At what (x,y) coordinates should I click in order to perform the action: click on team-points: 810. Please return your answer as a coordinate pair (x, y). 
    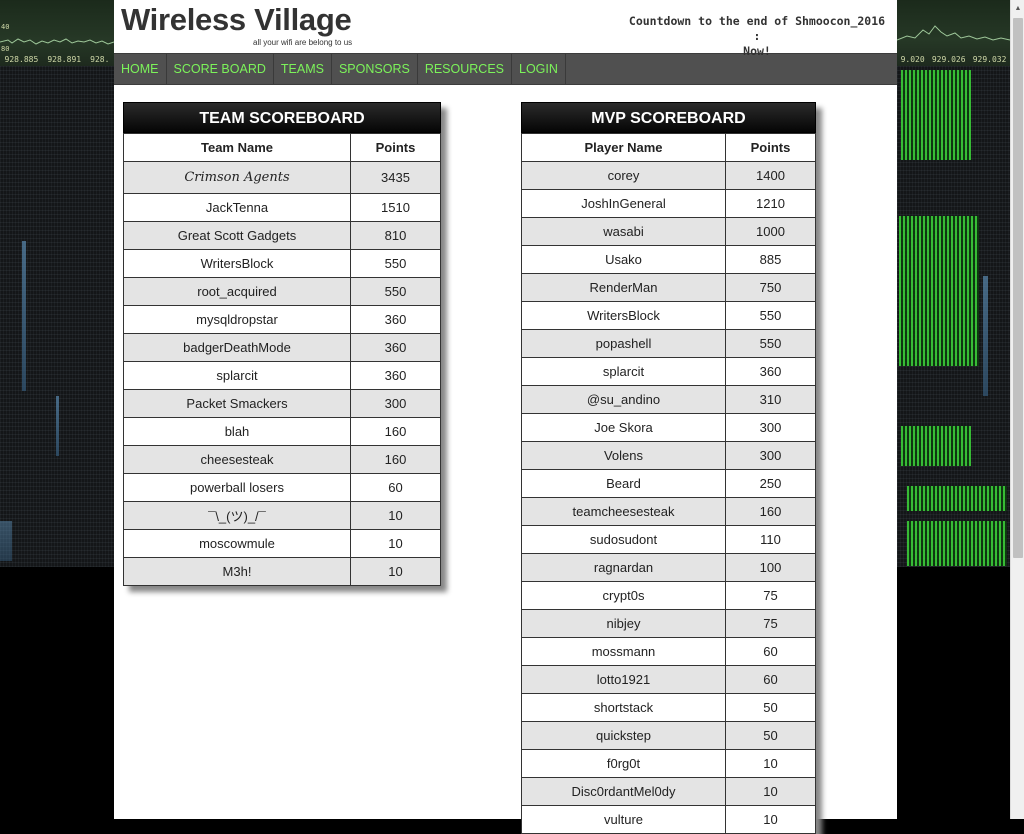
    Looking at the image, I should click on (395, 235).